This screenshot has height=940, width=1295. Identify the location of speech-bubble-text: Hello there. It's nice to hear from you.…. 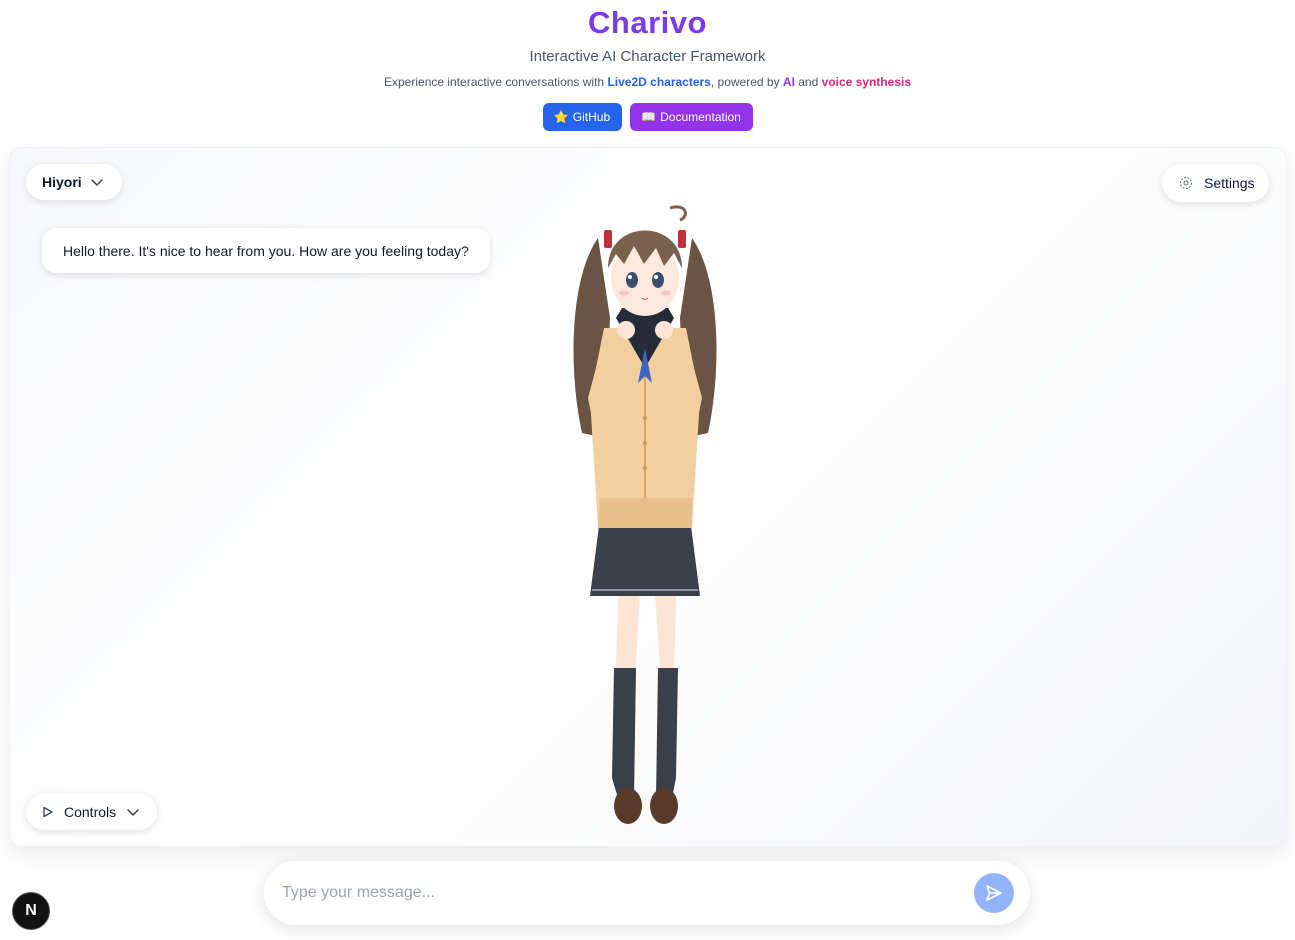
(266, 250).